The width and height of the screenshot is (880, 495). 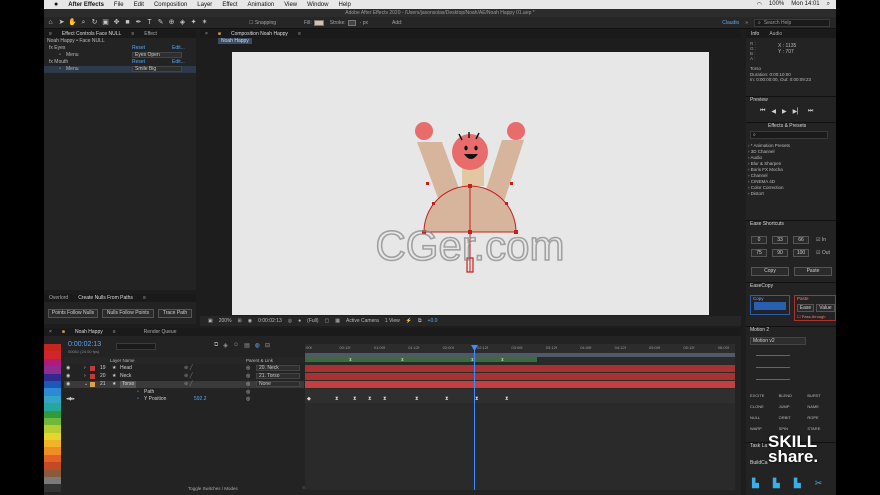 What do you see at coordinates (86, 5) in the screenshot?
I see `menu-app-name: After Effects` at bounding box center [86, 5].